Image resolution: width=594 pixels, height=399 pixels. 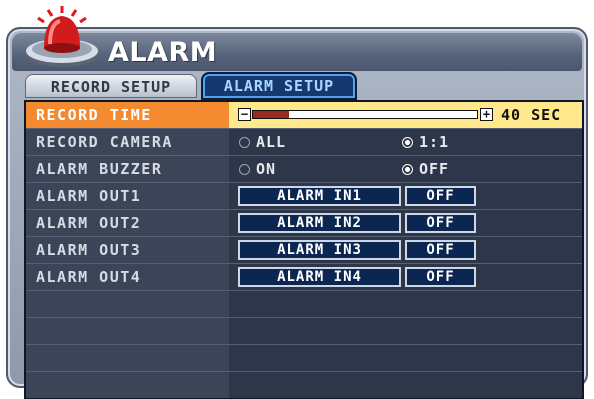 What do you see at coordinates (266, 169) in the screenshot?
I see `radio-label: ON` at bounding box center [266, 169].